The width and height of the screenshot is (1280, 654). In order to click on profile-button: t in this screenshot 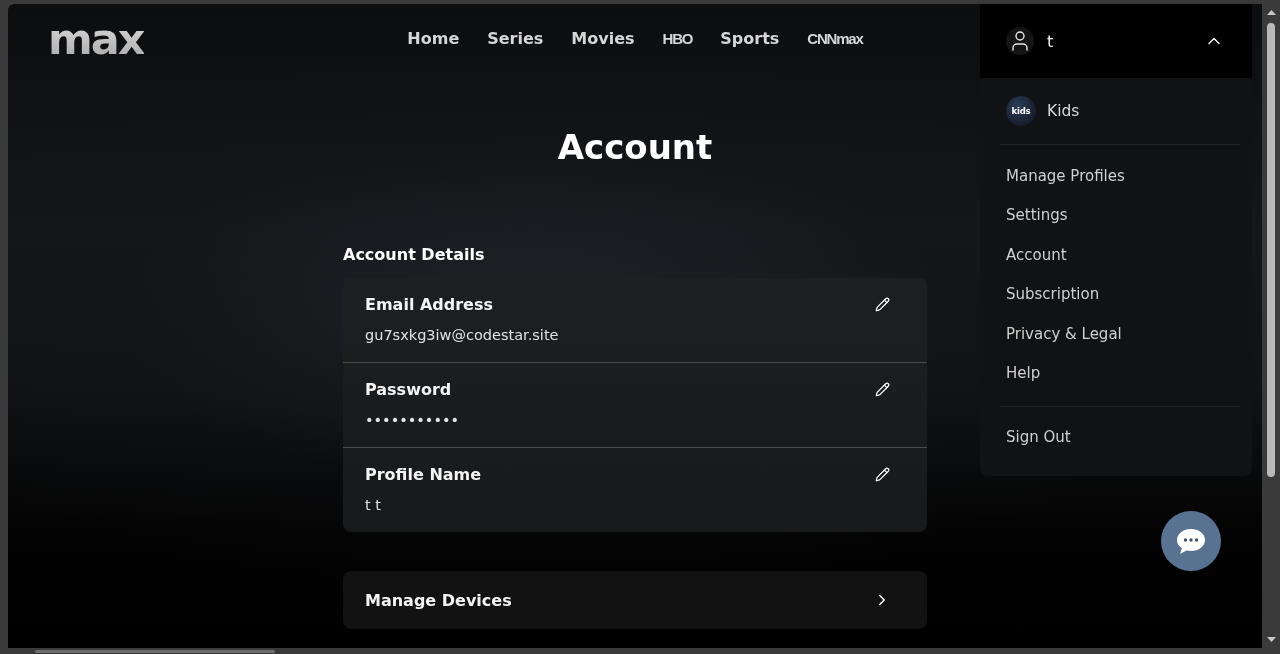, I will do `click(1116, 41)`.